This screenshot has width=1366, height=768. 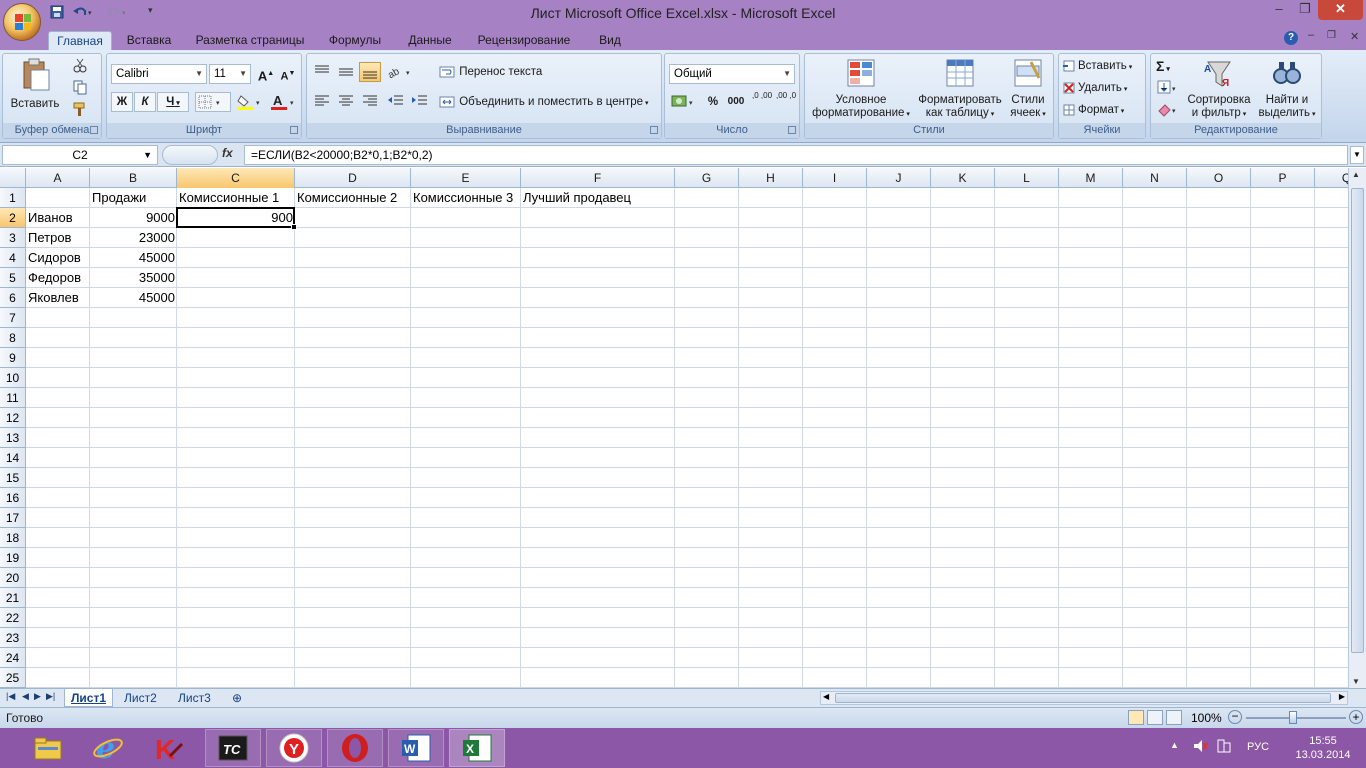 I want to click on formula-bar-handle, so click(x=190, y=155).